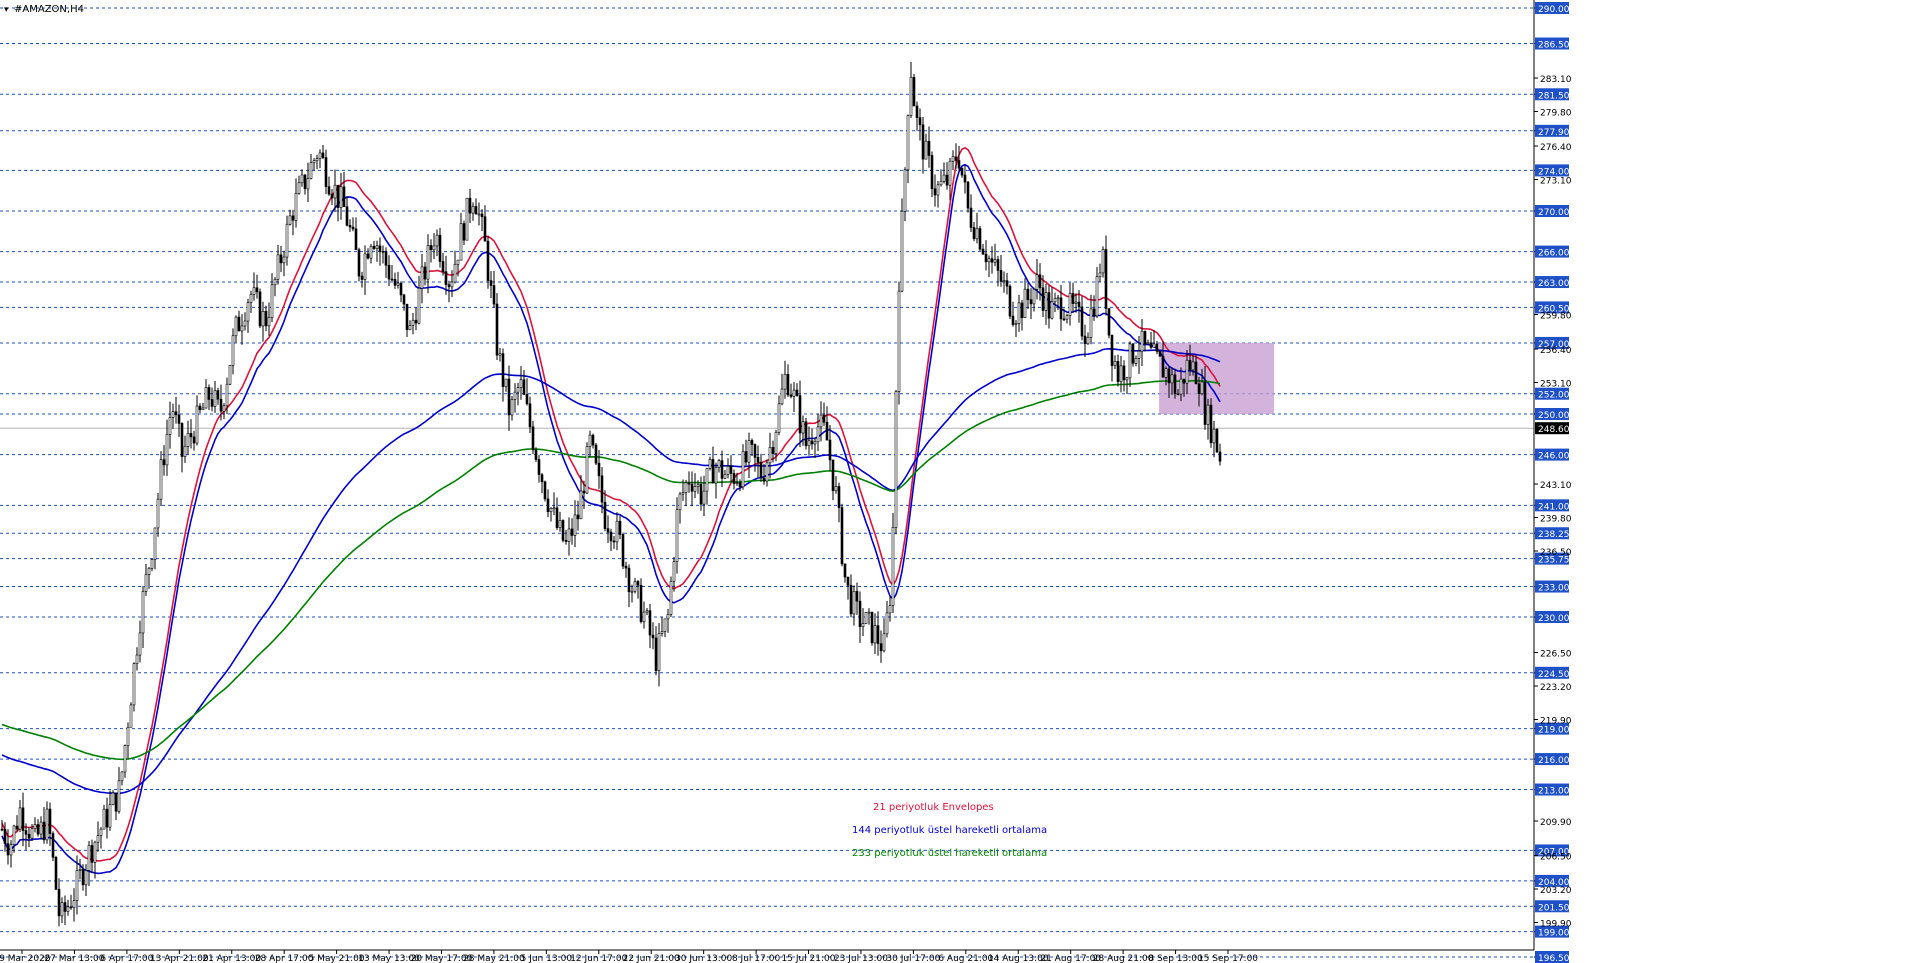 Image resolution: width=1916 pixels, height=963 pixels. What do you see at coordinates (1554, 396) in the screenshot?
I see `y-tick-label: 252.00` at bounding box center [1554, 396].